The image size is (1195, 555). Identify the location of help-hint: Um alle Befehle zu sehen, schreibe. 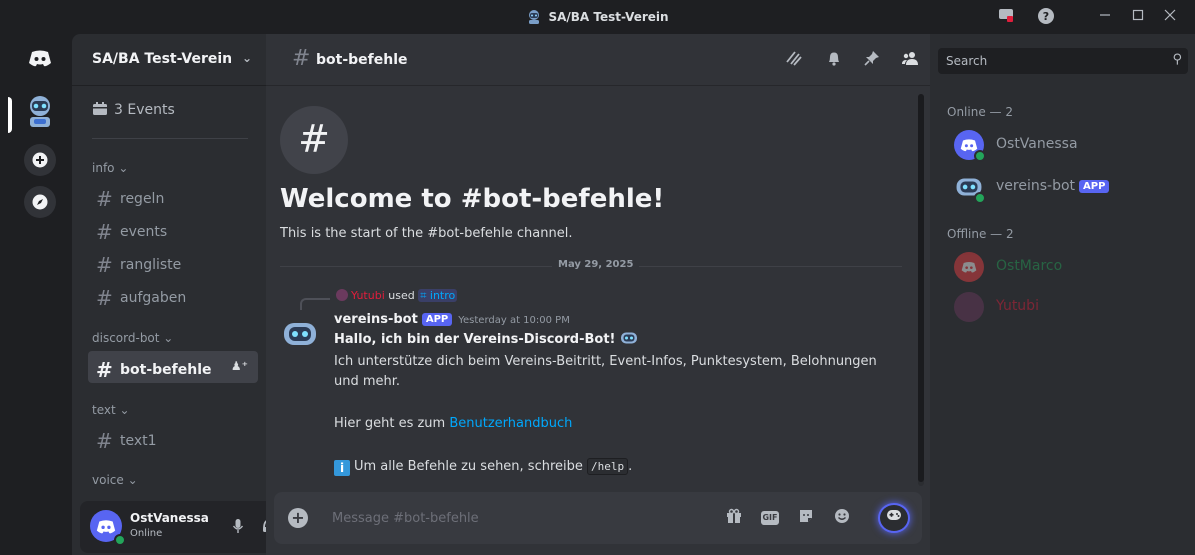
(471, 466).